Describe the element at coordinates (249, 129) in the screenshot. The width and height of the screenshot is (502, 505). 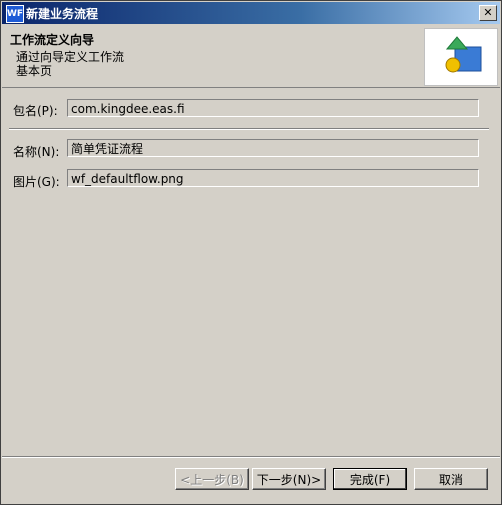
I see `form-separator` at that location.